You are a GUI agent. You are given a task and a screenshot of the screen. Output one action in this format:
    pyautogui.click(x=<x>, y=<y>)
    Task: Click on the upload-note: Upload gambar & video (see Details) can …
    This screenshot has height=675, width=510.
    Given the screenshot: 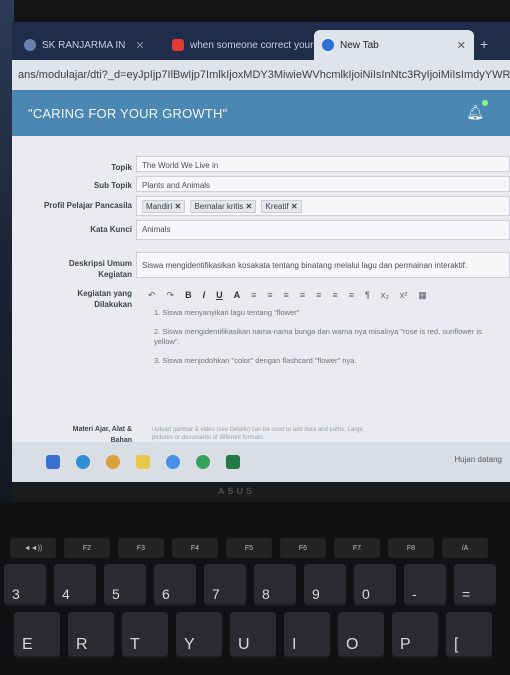 What is the action you would take?
    pyautogui.click(x=257, y=434)
    